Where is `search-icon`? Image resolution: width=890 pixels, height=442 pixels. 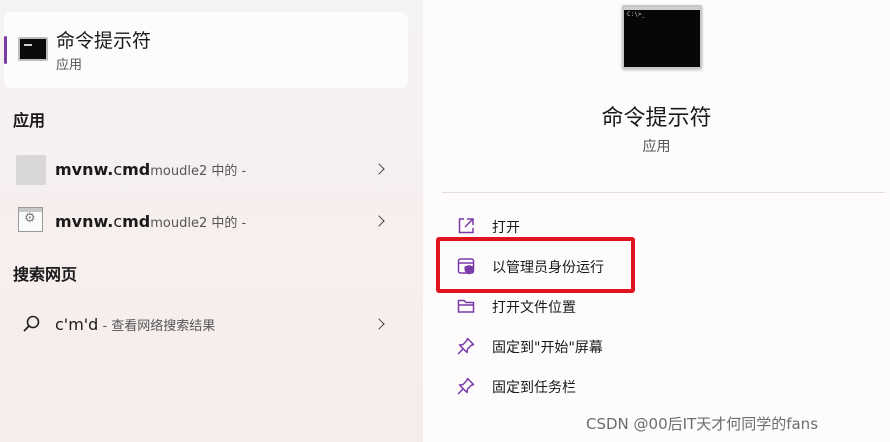
search-icon is located at coordinates (31, 323).